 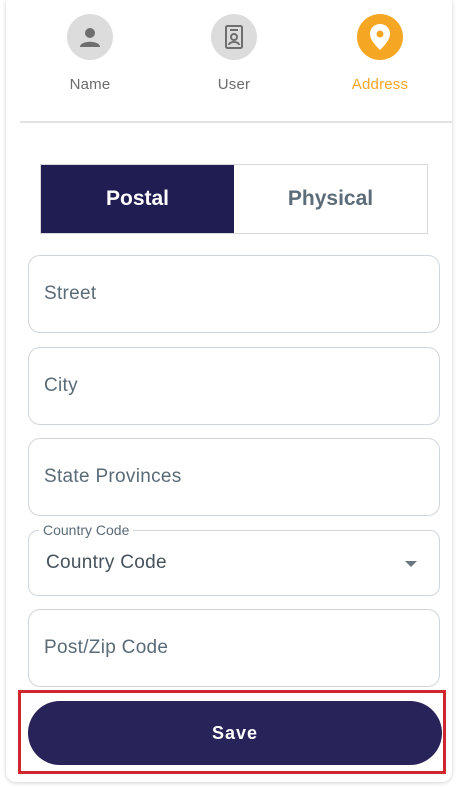 I want to click on step-address: Address, so click(x=380, y=53).